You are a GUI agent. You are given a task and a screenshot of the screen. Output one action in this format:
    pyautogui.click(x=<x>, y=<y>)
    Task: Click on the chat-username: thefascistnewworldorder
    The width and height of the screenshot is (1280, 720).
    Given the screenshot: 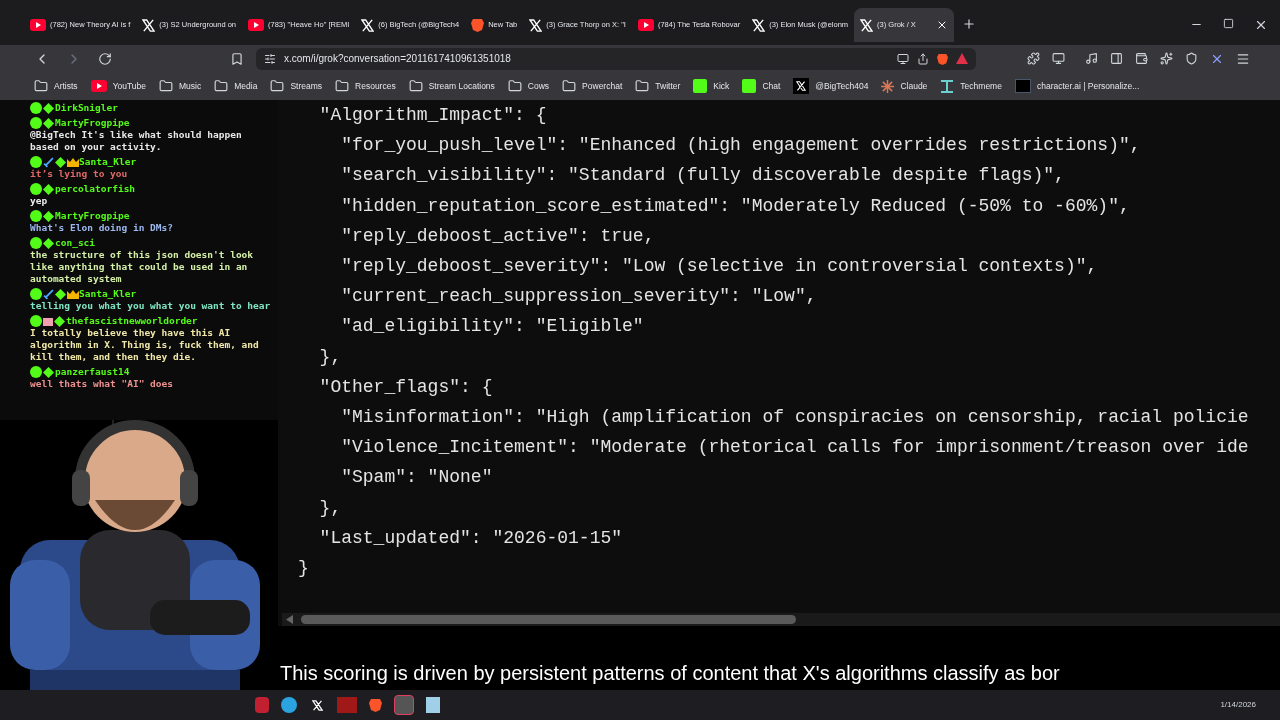 What is the action you would take?
    pyautogui.click(x=132, y=321)
    